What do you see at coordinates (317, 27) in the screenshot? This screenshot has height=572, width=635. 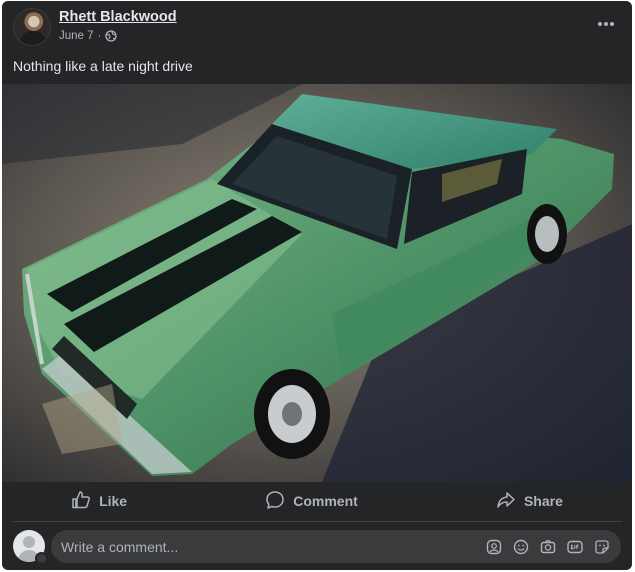 I see `post-header: Rhett Blackwood June 7 ·` at bounding box center [317, 27].